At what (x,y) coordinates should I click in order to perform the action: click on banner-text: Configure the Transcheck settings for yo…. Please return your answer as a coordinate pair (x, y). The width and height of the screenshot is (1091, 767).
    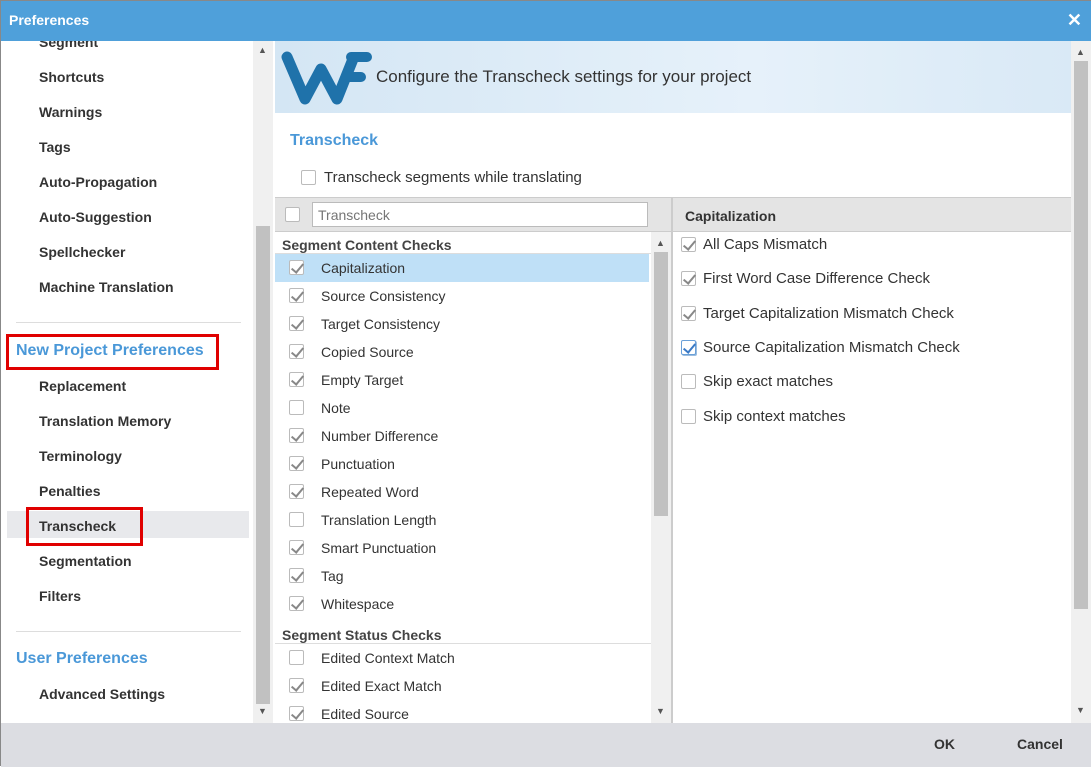
    Looking at the image, I should click on (564, 76).